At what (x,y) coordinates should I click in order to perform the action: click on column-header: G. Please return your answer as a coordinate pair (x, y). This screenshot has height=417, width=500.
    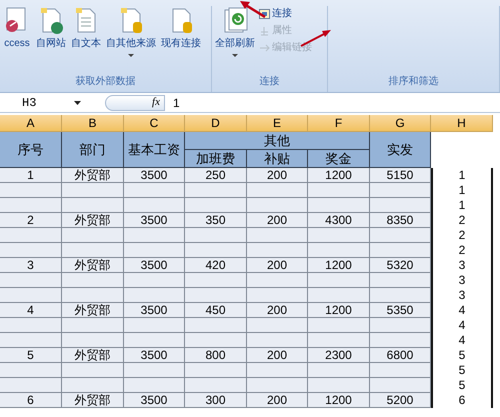
    Looking at the image, I should click on (400, 123).